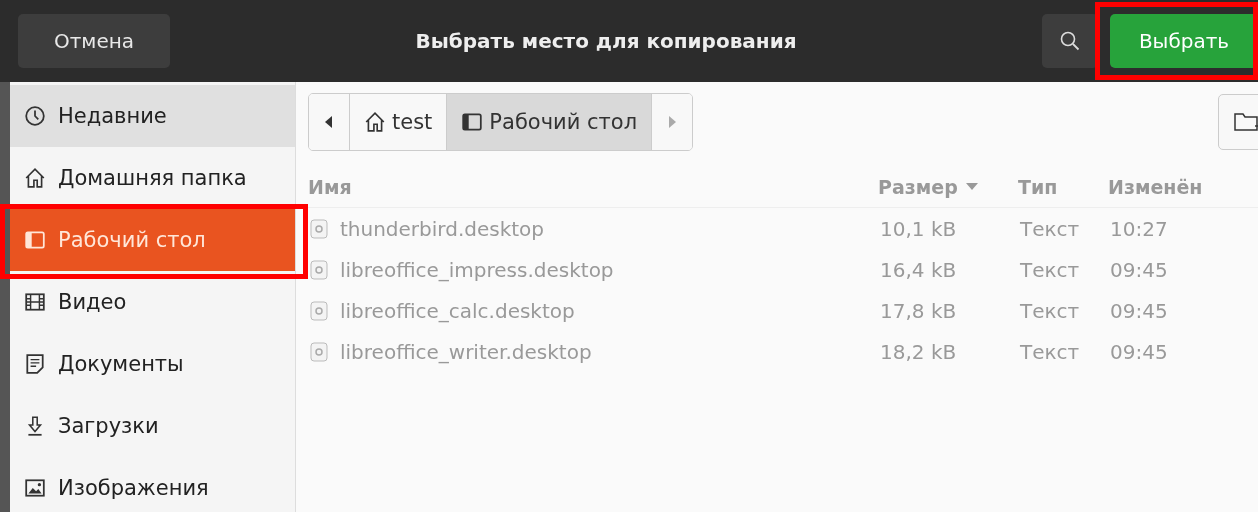  What do you see at coordinates (35, 302) in the screenshot?
I see `film-icon` at bounding box center [35, 302].